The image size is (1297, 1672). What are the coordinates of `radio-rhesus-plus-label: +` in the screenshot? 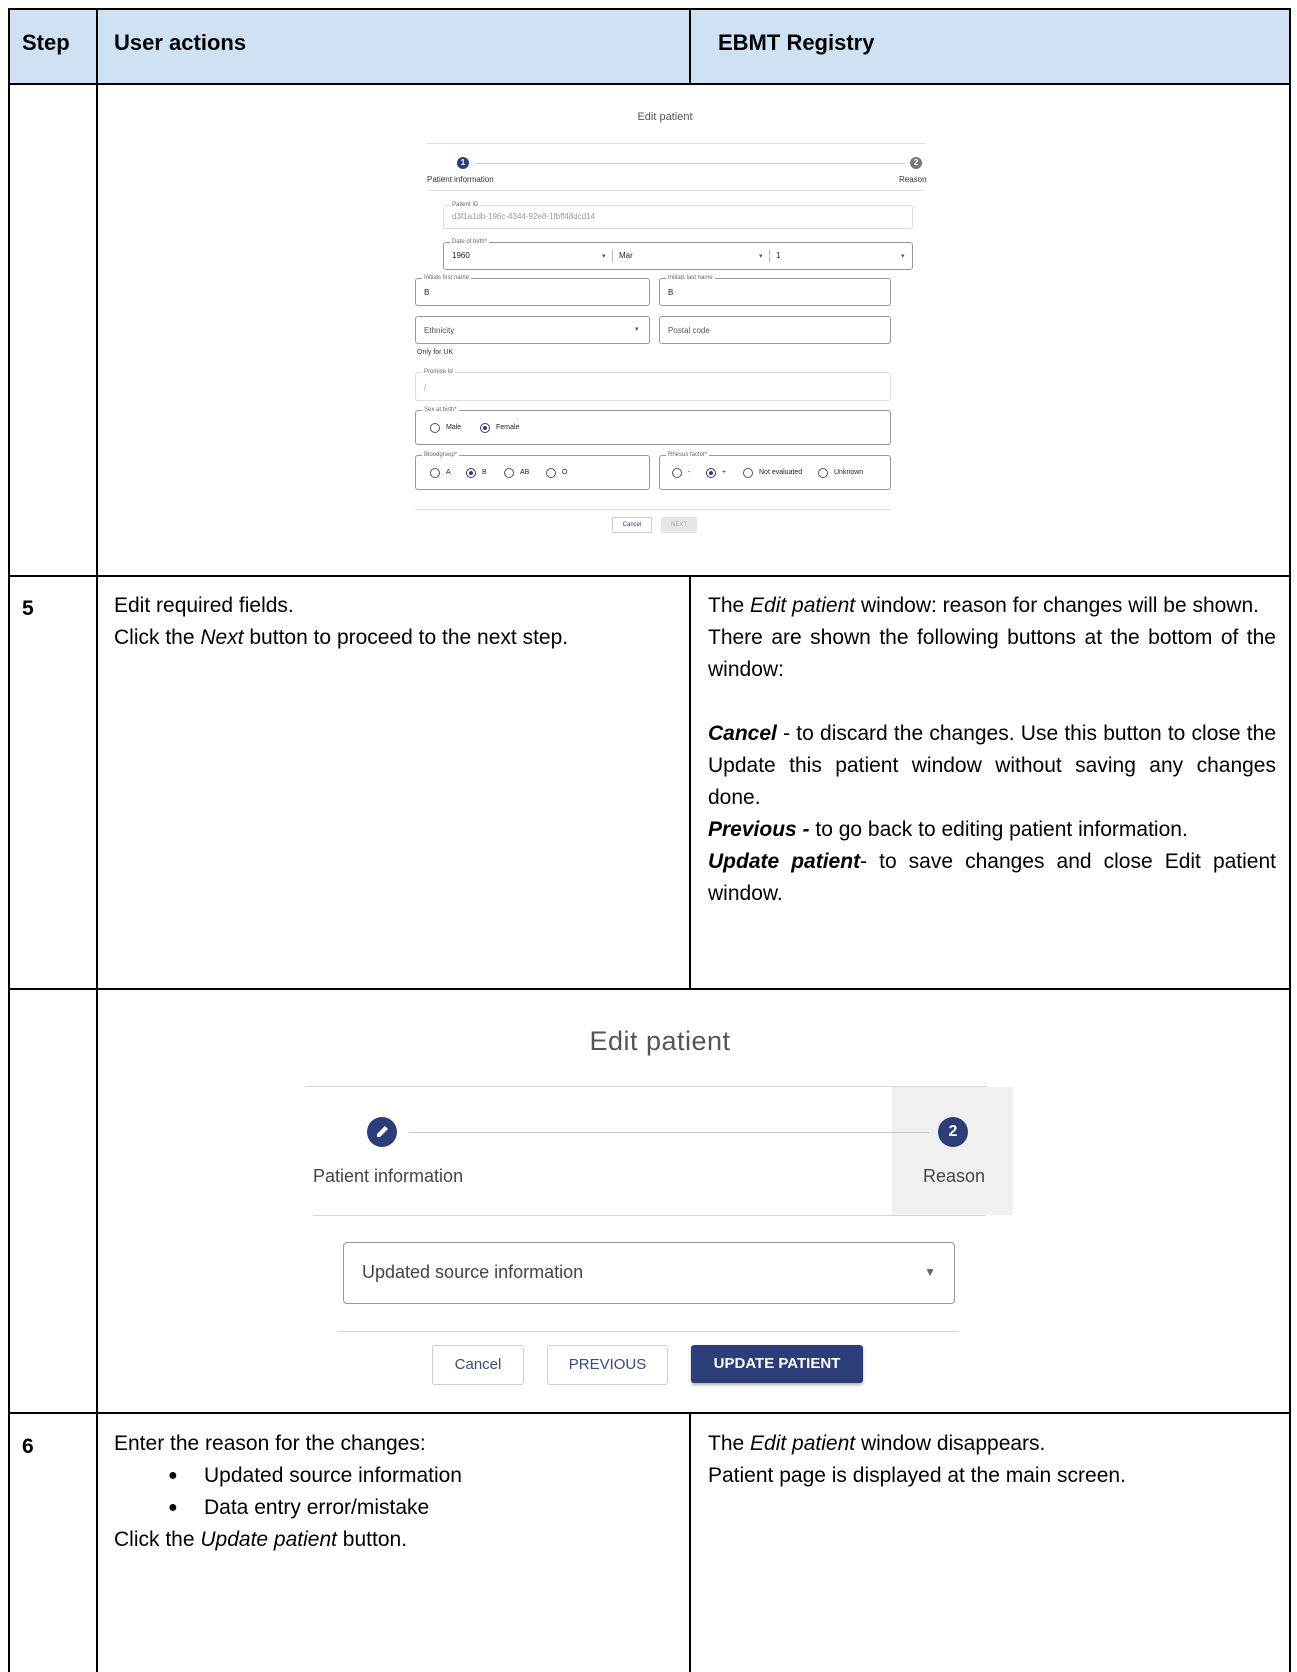 It's located at (724, 472).